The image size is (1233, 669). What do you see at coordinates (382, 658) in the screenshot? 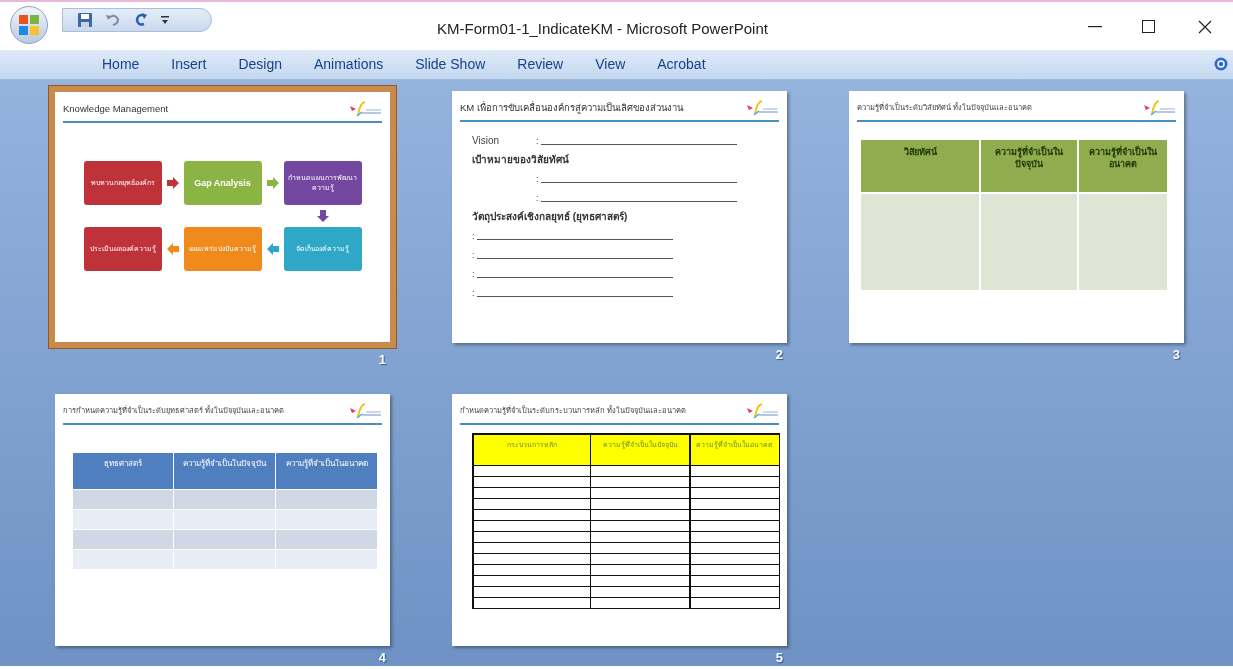
I see `slide-number: 4` at bounding box center [382, 658].